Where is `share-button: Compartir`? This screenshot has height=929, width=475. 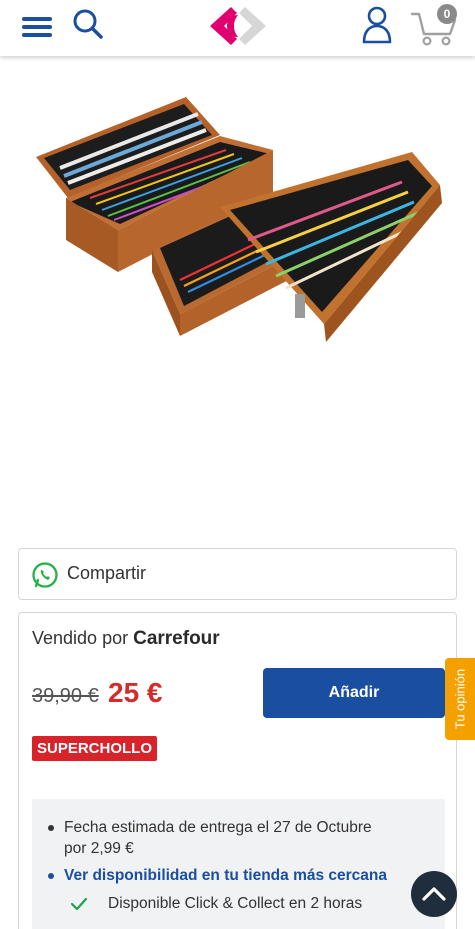
share-button: Compartir is located at coordinates (237, 574).